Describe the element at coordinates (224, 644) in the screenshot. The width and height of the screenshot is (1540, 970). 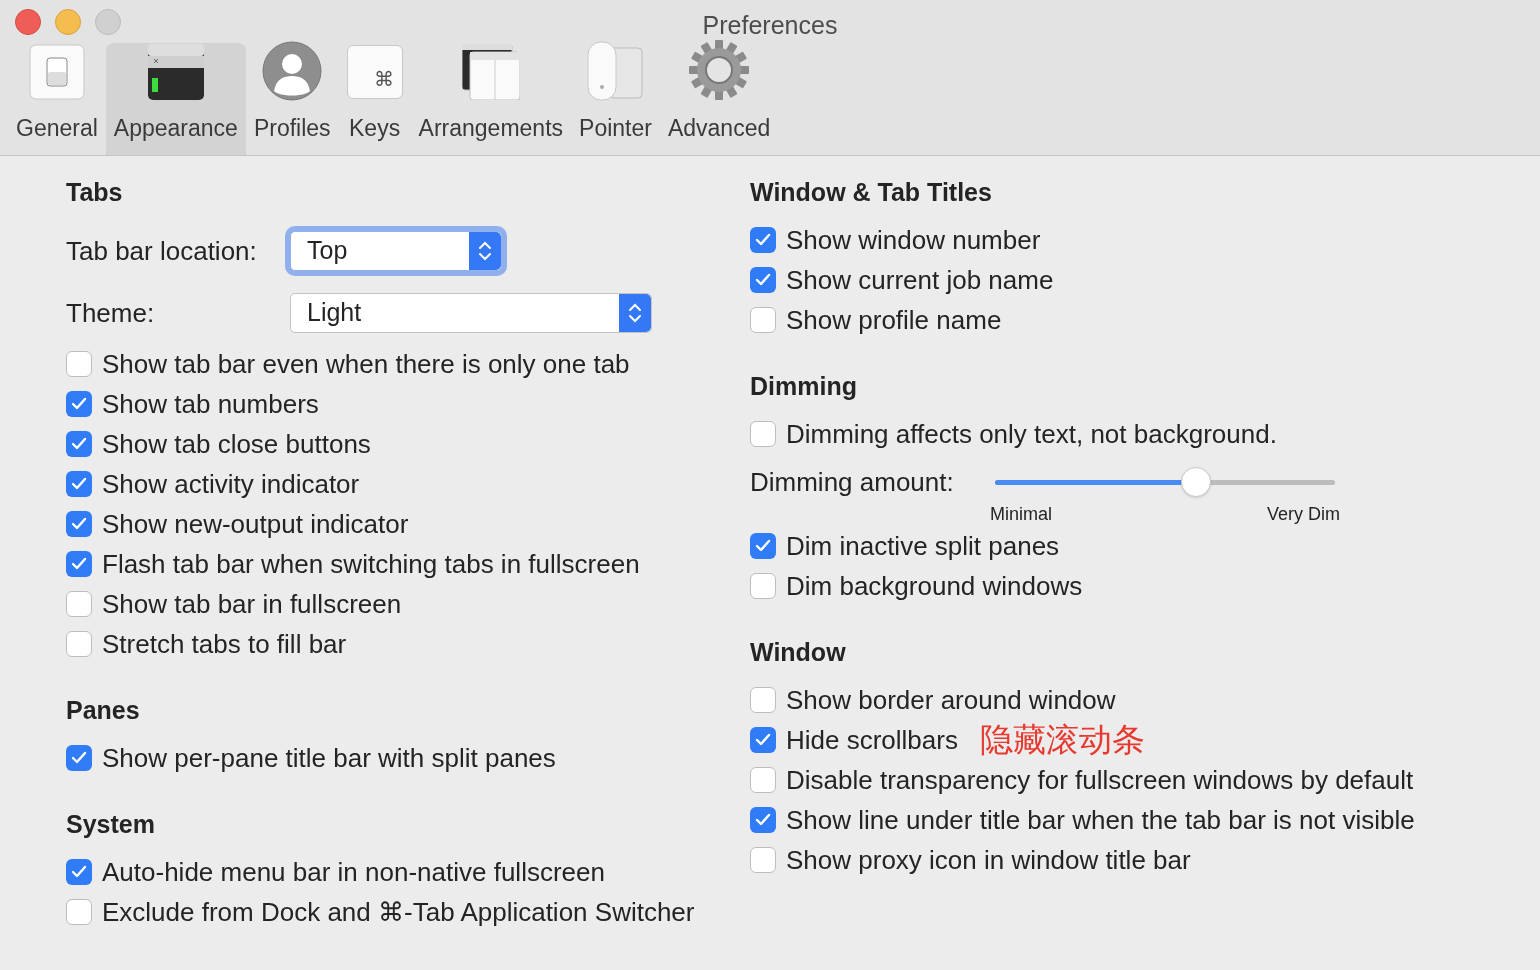
I see `checkbox-label: Stretch tabs to fill bar` at that location.